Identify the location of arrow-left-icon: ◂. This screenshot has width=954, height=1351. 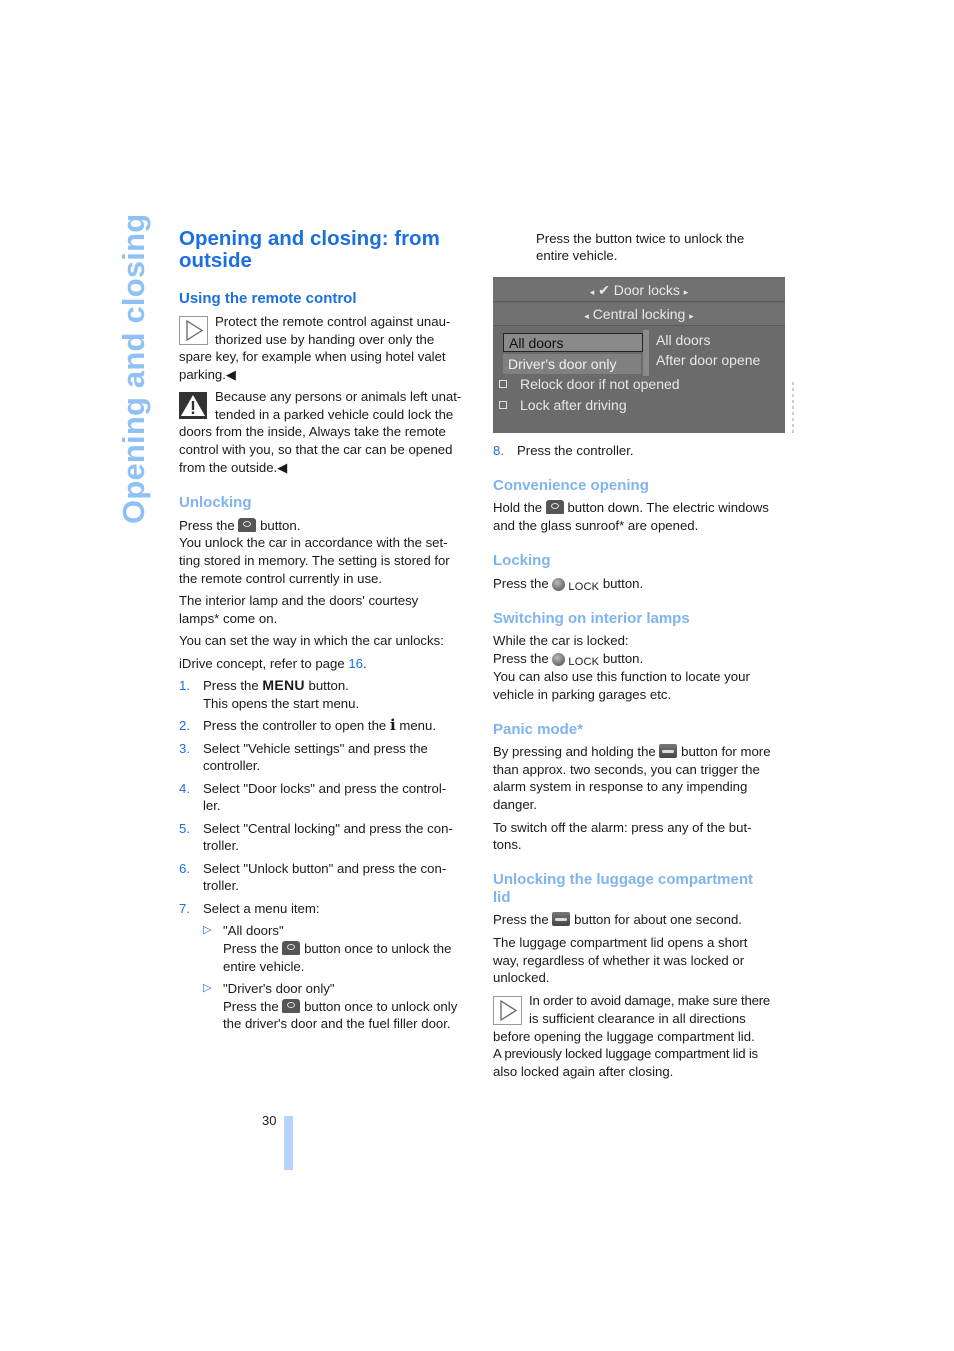
(592, 292).